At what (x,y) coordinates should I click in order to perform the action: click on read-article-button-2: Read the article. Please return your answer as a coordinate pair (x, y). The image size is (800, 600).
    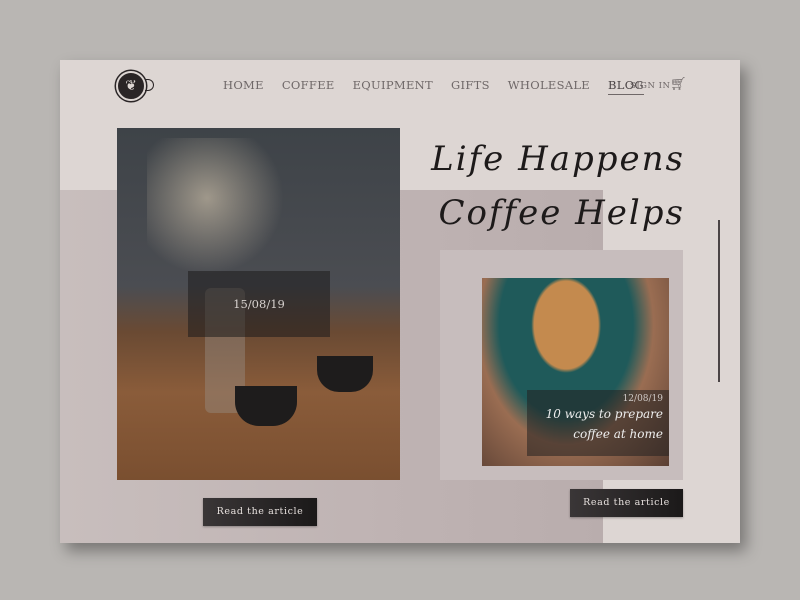
    Looking at the image, I should click on (626, 503).